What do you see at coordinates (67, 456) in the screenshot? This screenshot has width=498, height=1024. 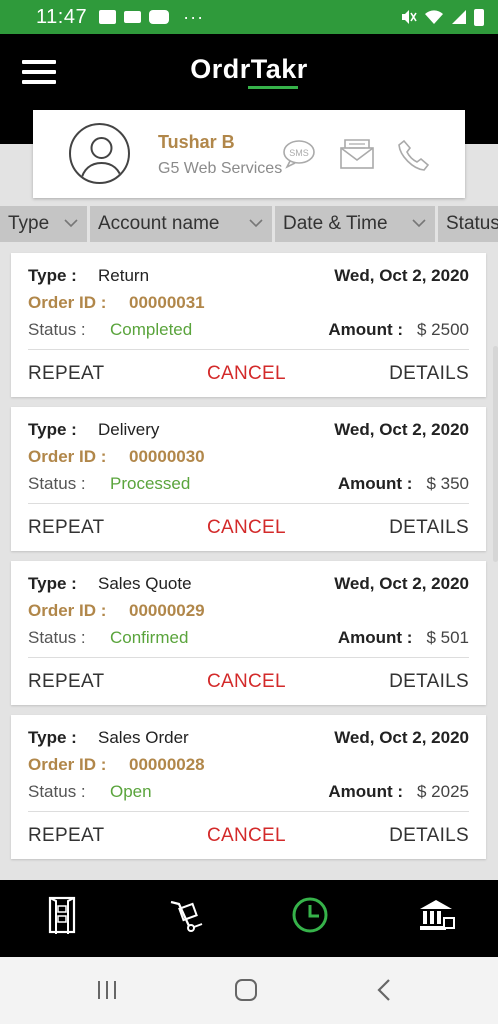 I see `order-id-label: Order ID :` at bounding box center [67, 456].